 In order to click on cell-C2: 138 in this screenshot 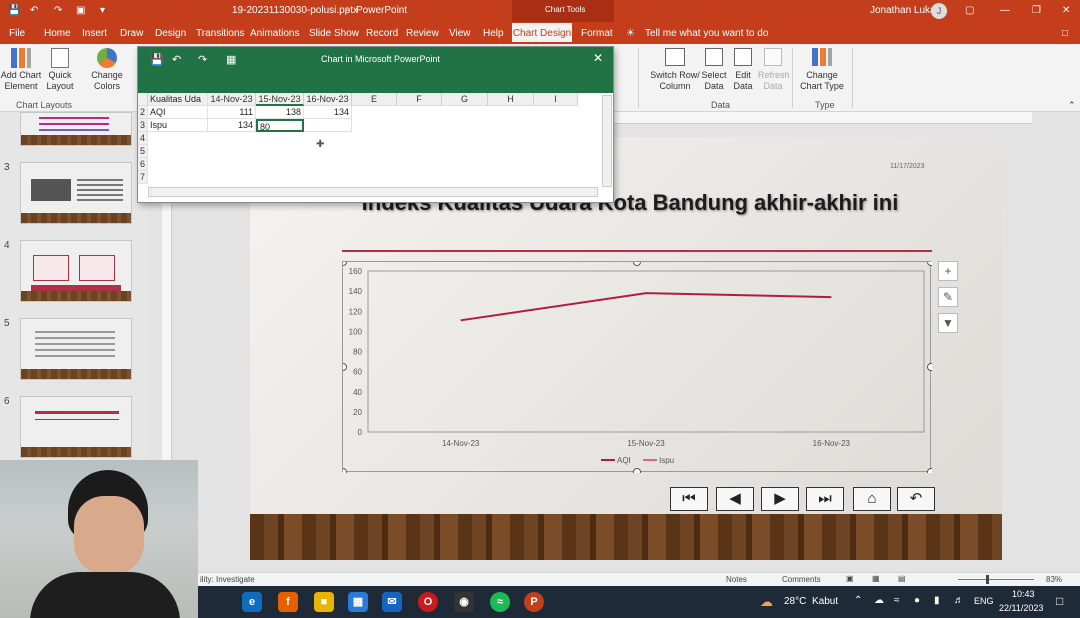, I will do `click(280, 112)`.